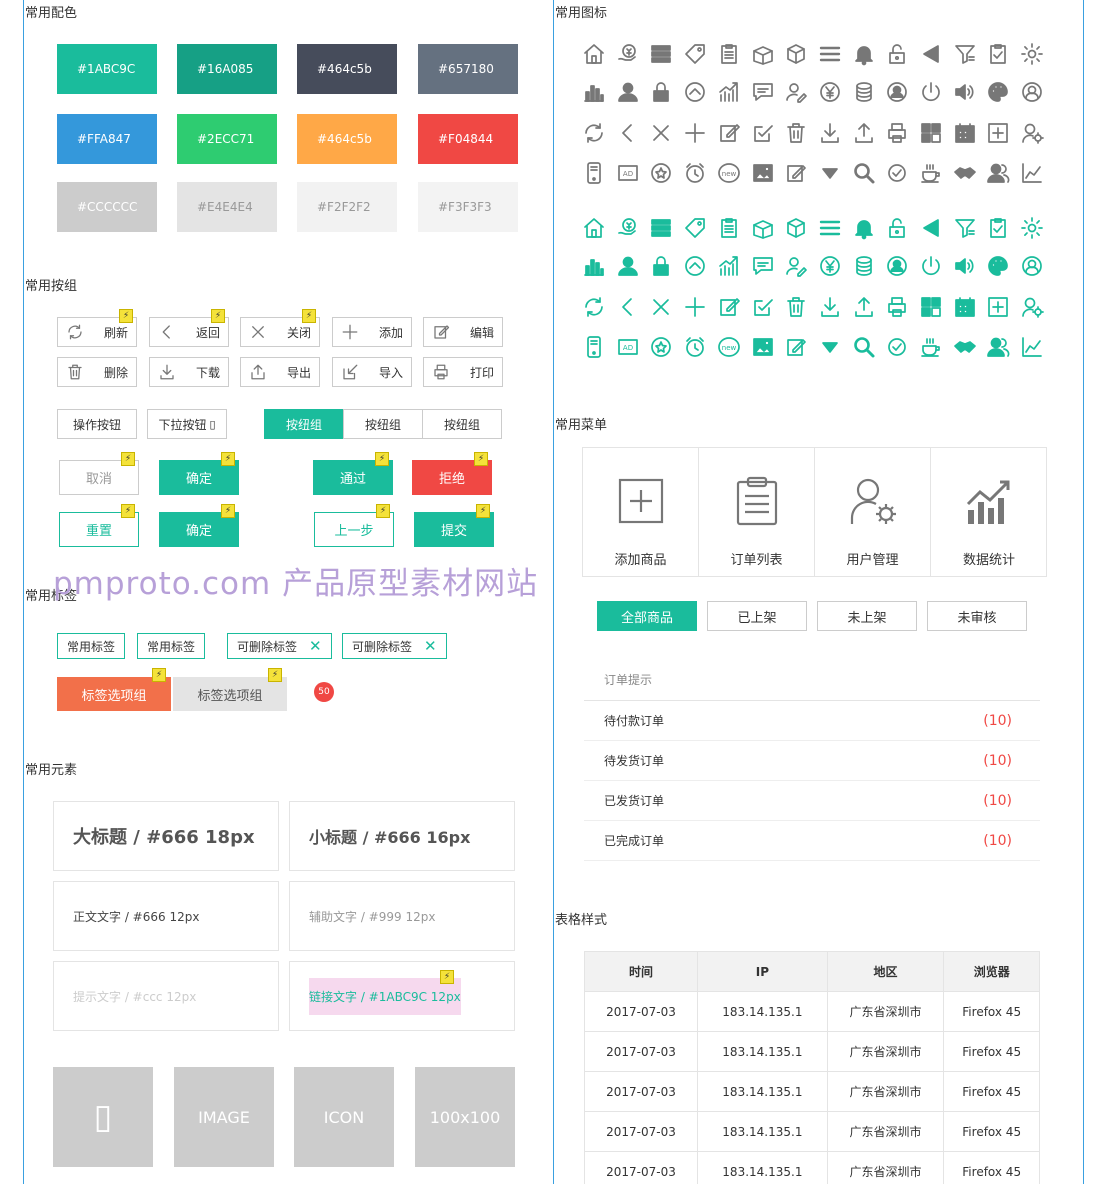  I want to click on volume-icon, so click(965, 266).